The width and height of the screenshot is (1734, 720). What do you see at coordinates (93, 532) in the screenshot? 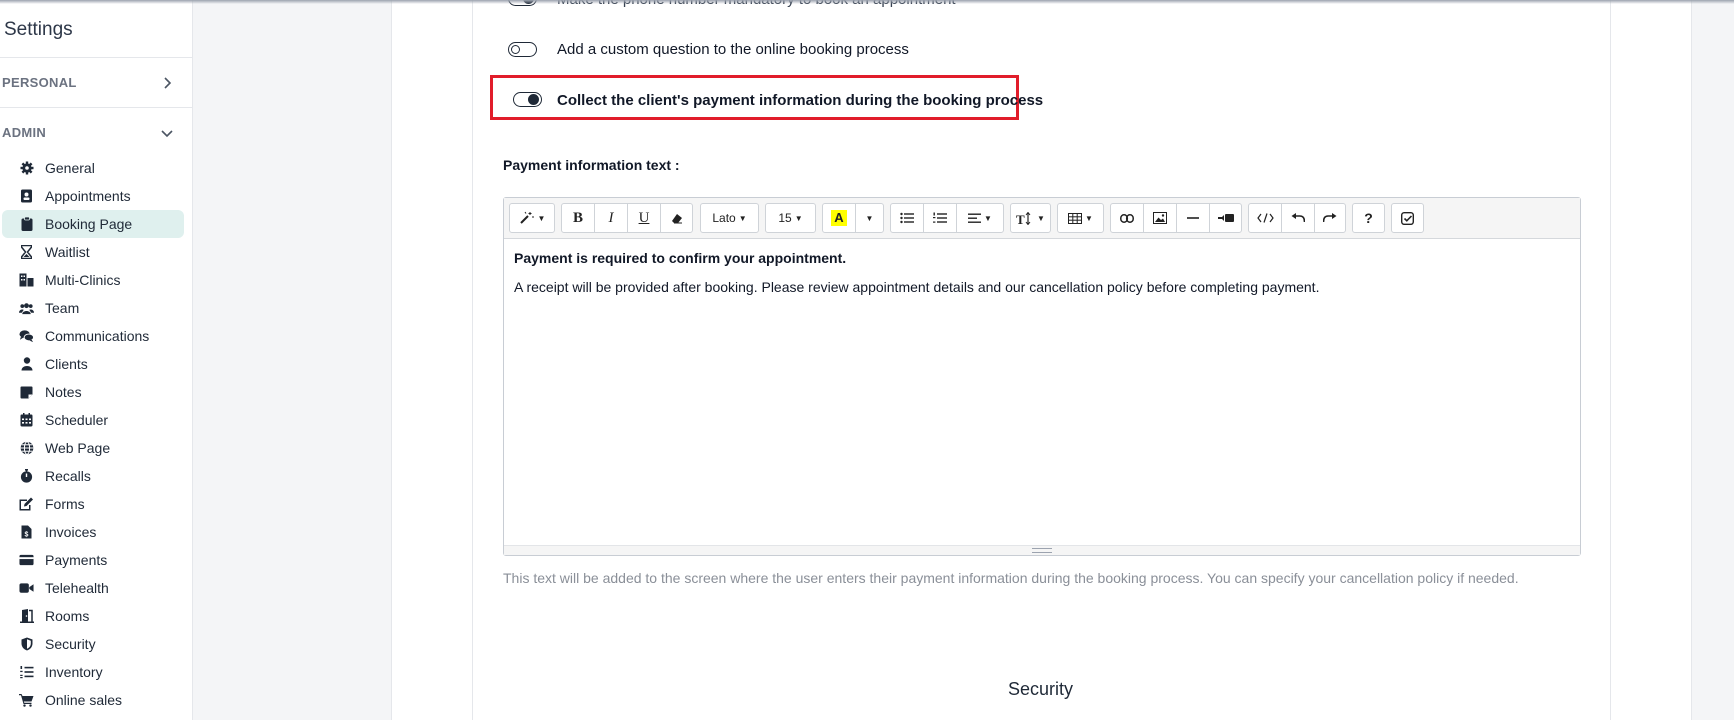
I see `sidebar-item-invoices: $ Invoices` at bounding box center [93, 532].